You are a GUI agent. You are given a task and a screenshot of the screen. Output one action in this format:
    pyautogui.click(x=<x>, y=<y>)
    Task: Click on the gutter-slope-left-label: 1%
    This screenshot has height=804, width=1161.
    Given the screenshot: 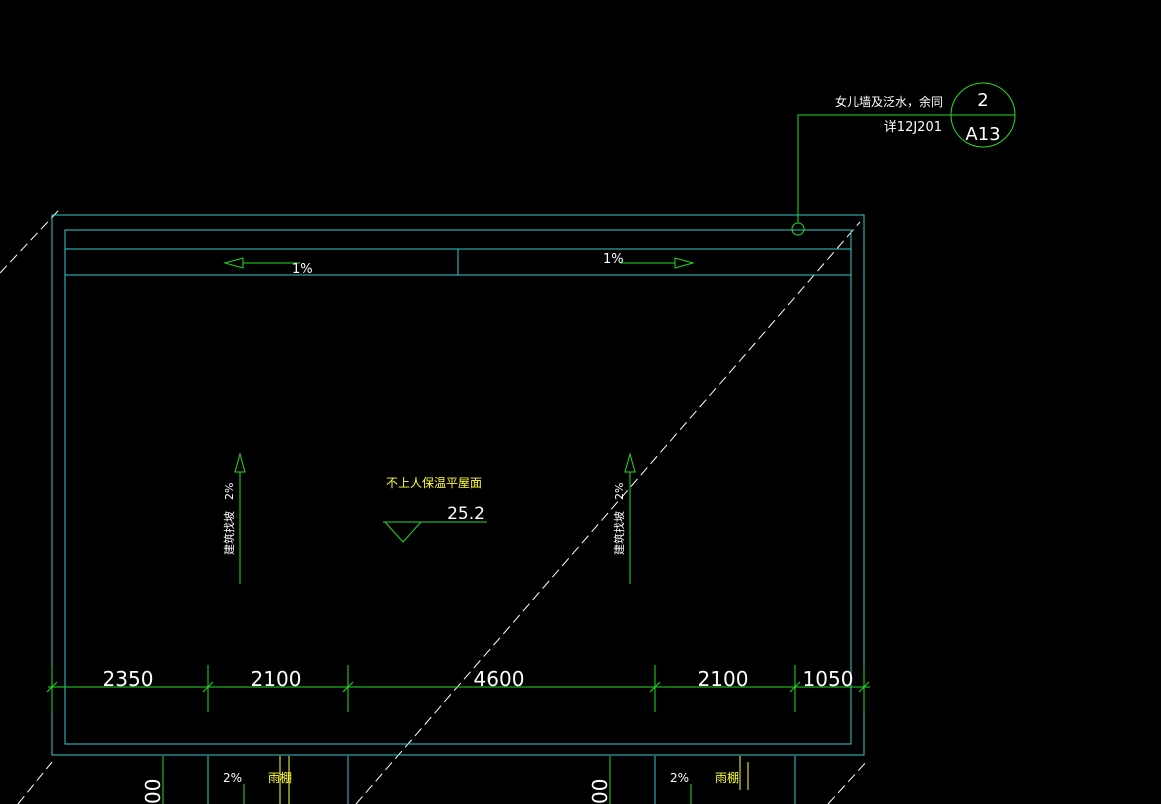 What is the action you would take?
    pyautogui.click(x=302, y=269)
    